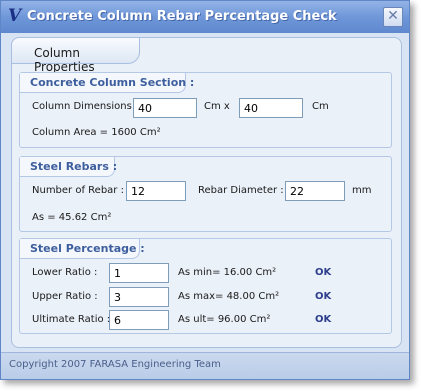 This screenshot has width=421, height=391. I want to click on column-depth-input, so click(271, 108).